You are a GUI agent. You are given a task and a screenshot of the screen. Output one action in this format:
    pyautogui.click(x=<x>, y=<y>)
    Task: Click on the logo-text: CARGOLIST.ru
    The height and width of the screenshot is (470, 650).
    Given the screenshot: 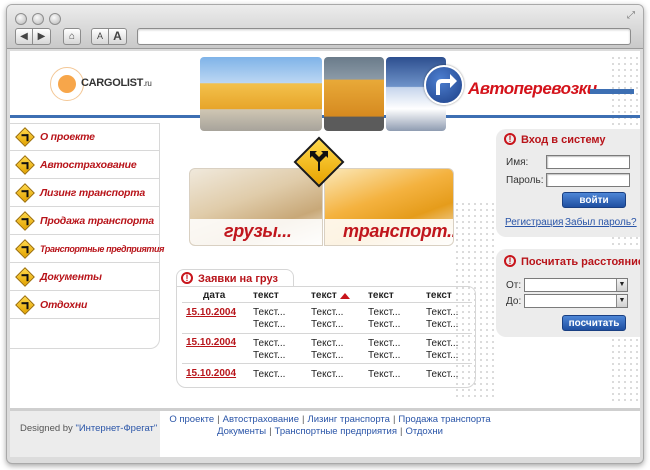 What is the action you would take?
    pyautogui.click(x=116, y=83)
    